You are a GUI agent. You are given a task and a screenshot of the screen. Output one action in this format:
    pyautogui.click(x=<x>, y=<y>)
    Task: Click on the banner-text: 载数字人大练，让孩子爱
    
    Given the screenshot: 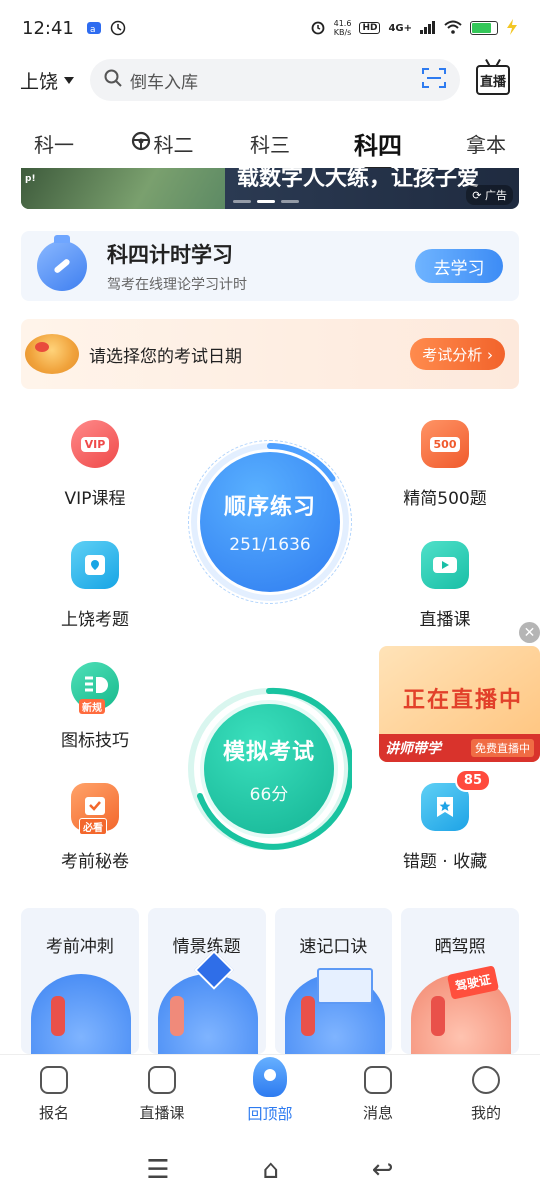 What is the action you would take?
    pyautogui.click(x=358, y=179)
    